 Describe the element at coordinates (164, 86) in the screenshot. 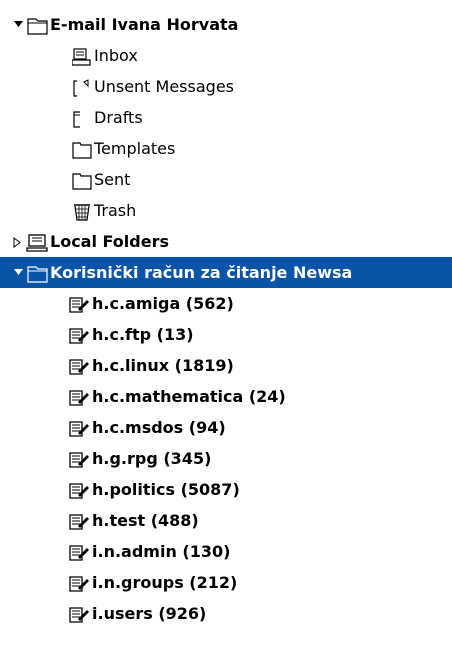

I see `folder-label: Unsent Messages` at that location.